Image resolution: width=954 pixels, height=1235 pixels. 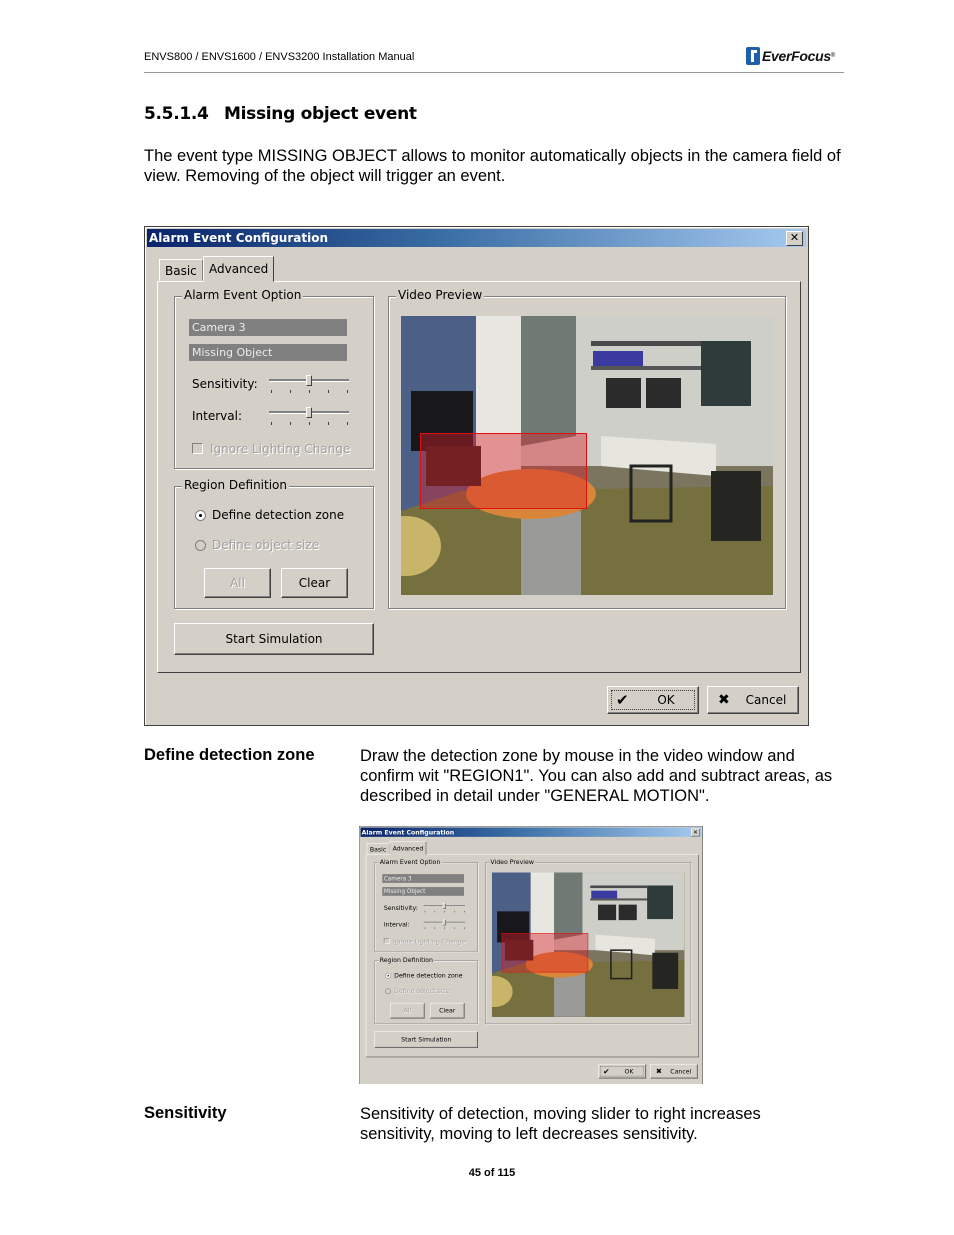 What do you see at coordinates (796, 56) in the screenshot?
I see `logo-text: EverFocus` at bounding box center [796, 56].